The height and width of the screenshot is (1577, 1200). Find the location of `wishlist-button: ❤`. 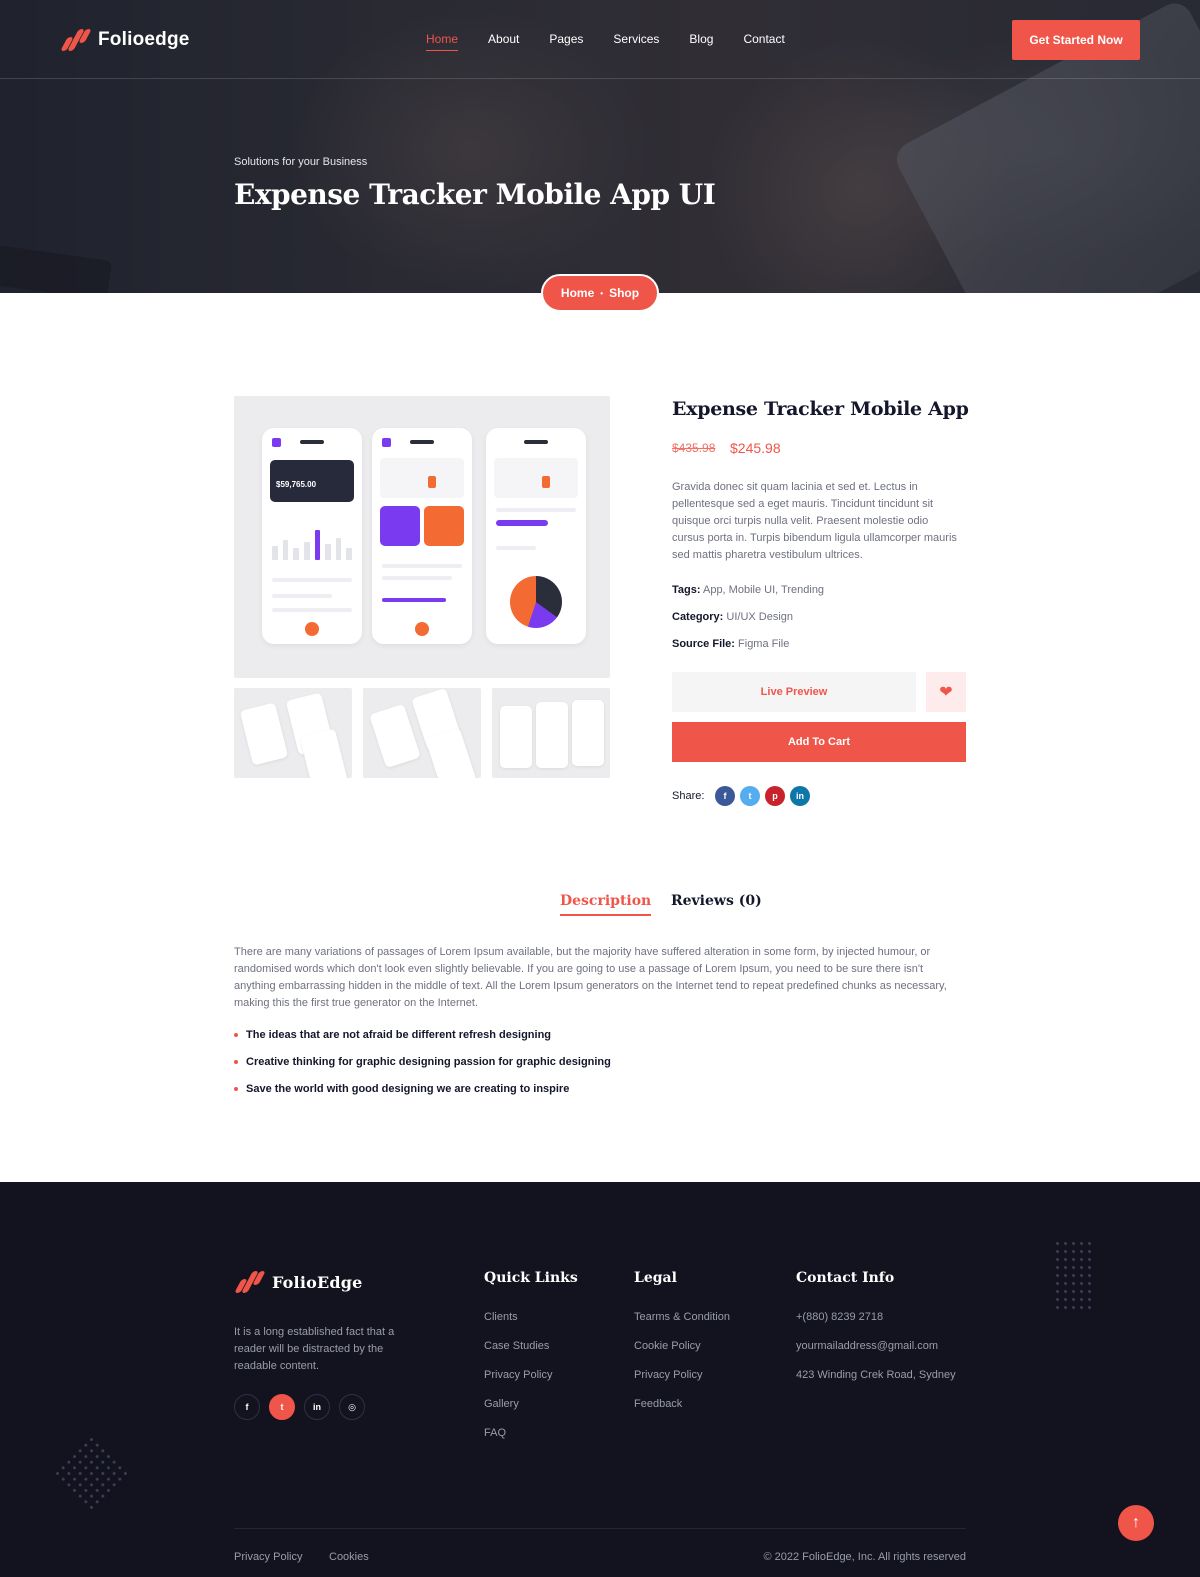

wishlist-button: ❤ is located at coordinates (946, 692).